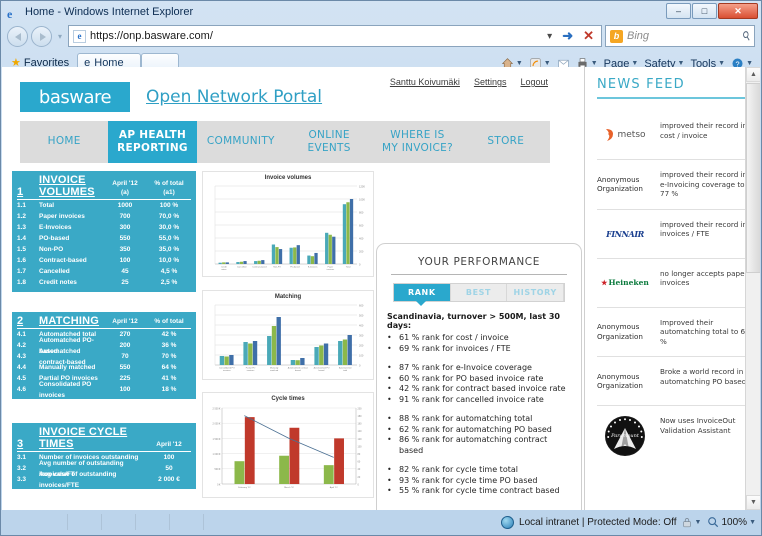 This screenshot has height=536, width=762. I want to click on block-number: 2, so click(20, 321).